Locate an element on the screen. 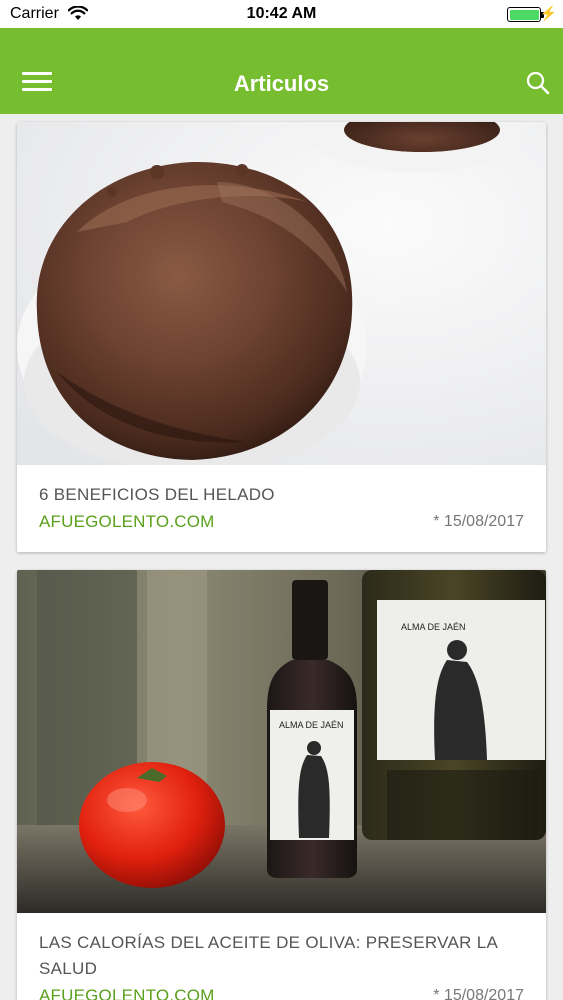 This screenshot has height=1000, width=563. search-icon is located at coordinates (538, 83).